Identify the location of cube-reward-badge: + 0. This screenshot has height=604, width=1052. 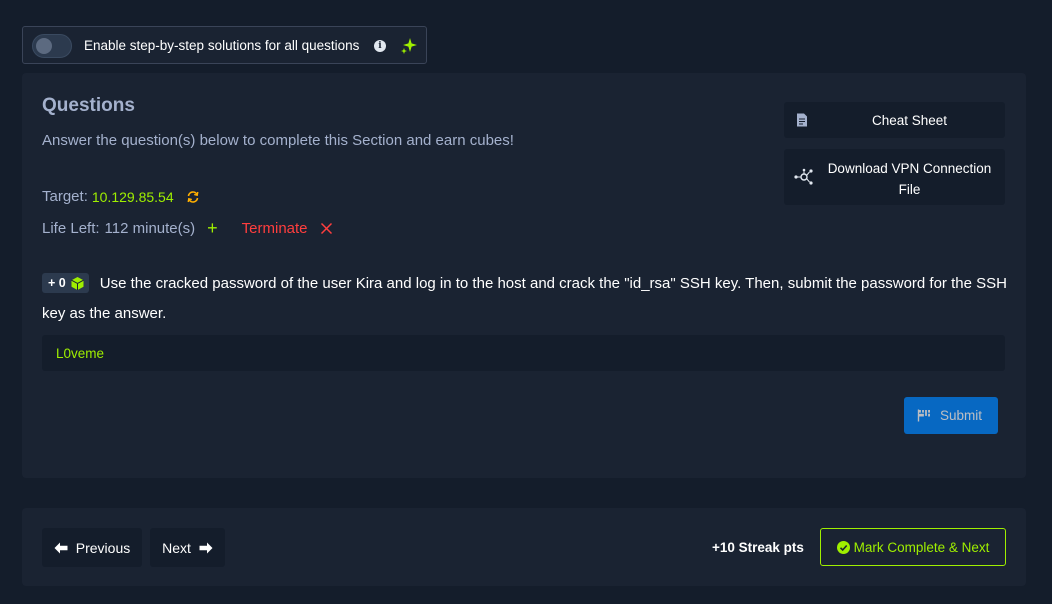
(65, 283).